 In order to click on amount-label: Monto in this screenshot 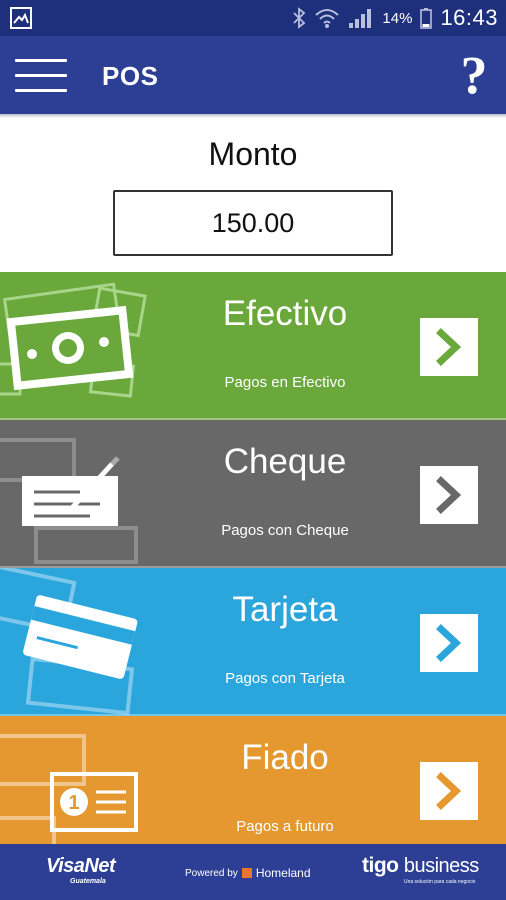, I will do `click(253, 154)`.